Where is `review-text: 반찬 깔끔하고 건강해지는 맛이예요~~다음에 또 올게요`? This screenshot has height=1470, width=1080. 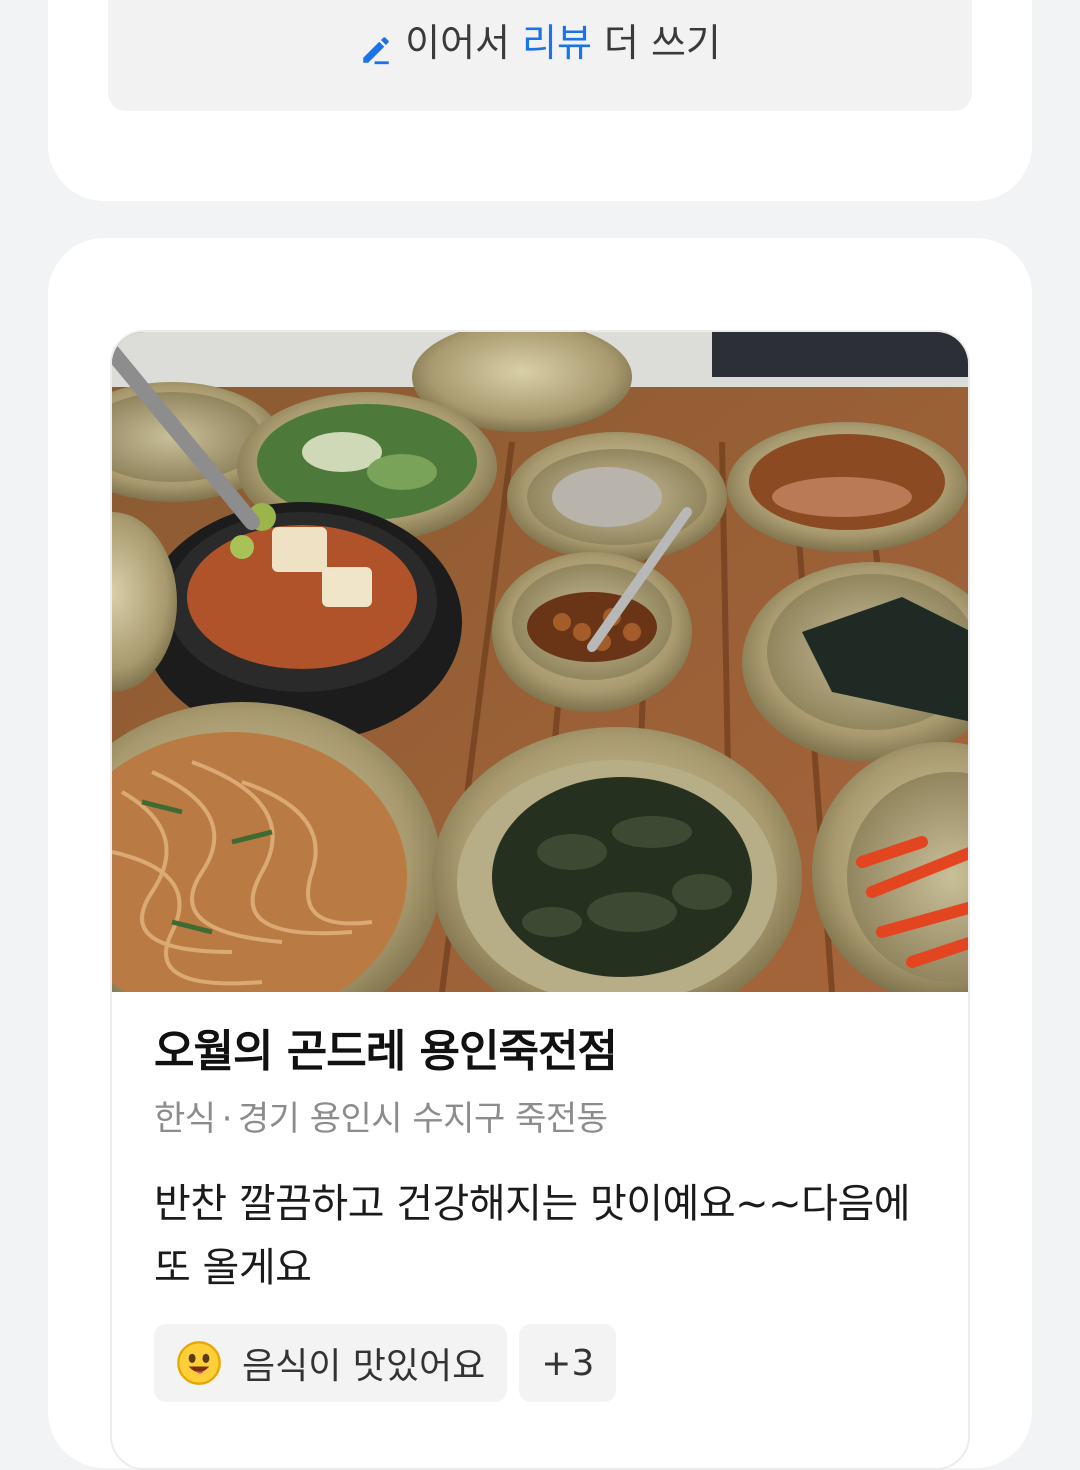 review-text: 반찬 깔끔하고 건강해지는 맛이예요~~다음에 또 올게요 is located at coordinates (532, 1236).